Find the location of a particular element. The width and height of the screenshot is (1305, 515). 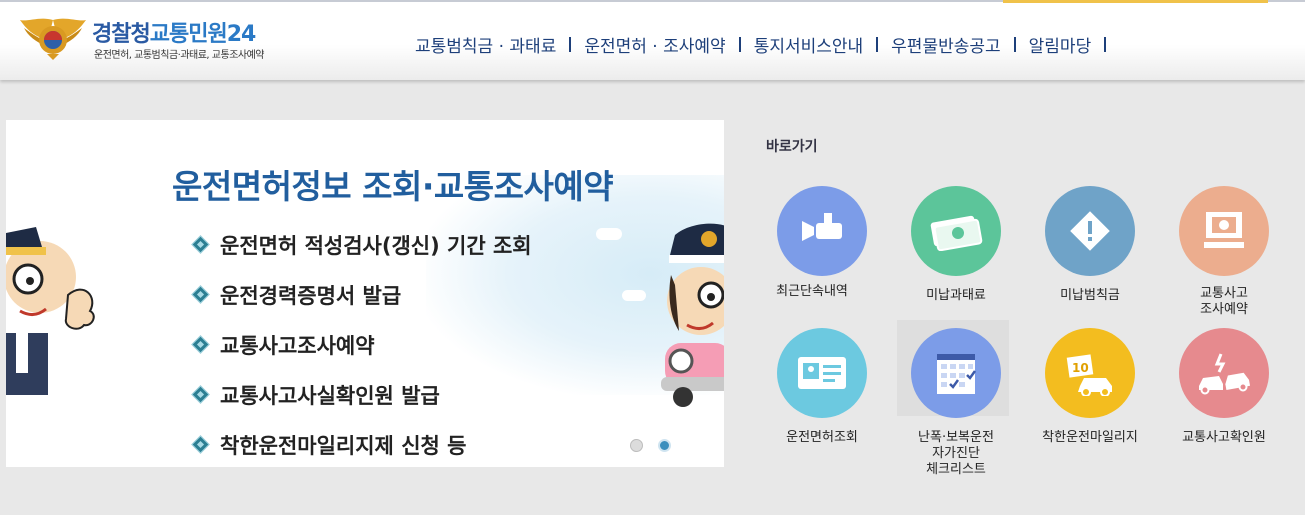

quick-link-label: 교통사고 조사예약 is located at coordinates (1224, 301).